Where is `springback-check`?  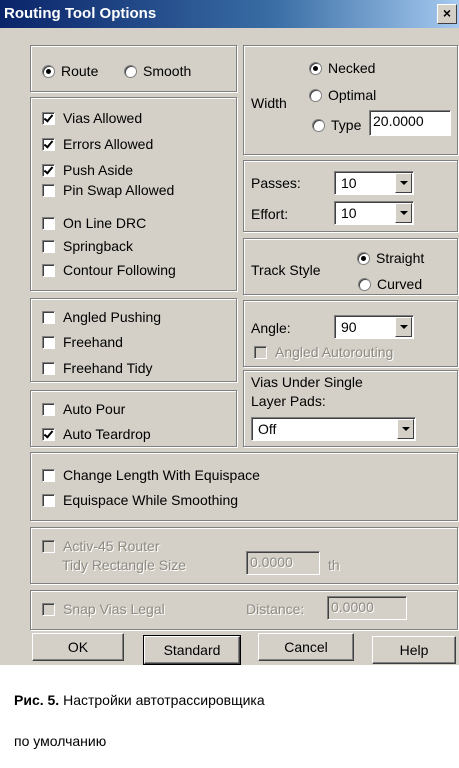 springback-check is located at coordinates (48, 246).